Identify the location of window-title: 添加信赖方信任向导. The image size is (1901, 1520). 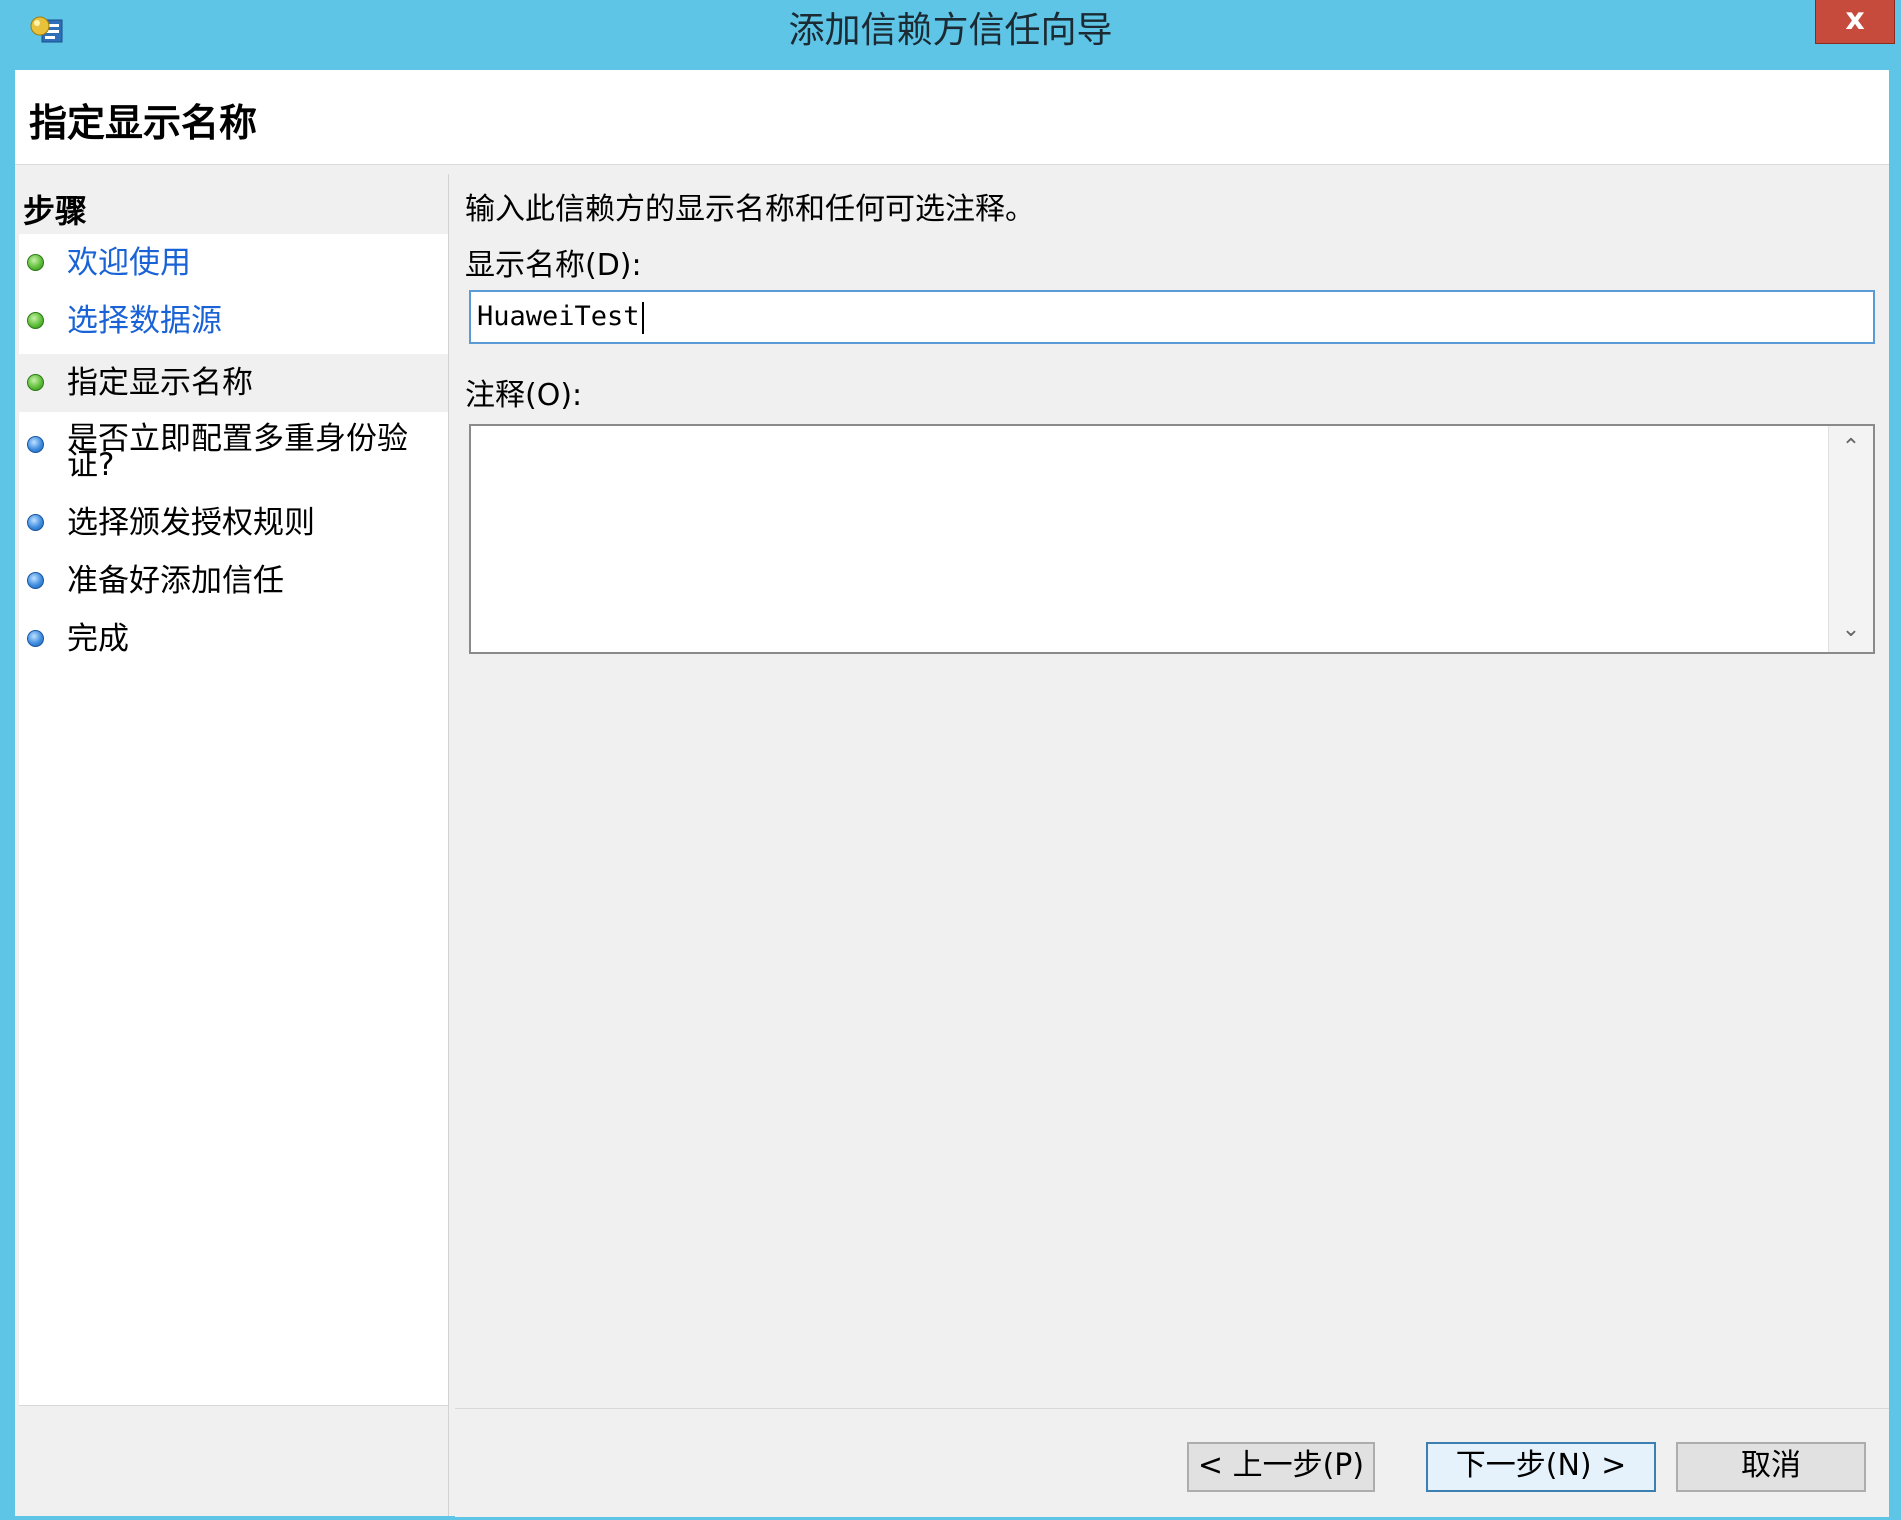
(950, 30).